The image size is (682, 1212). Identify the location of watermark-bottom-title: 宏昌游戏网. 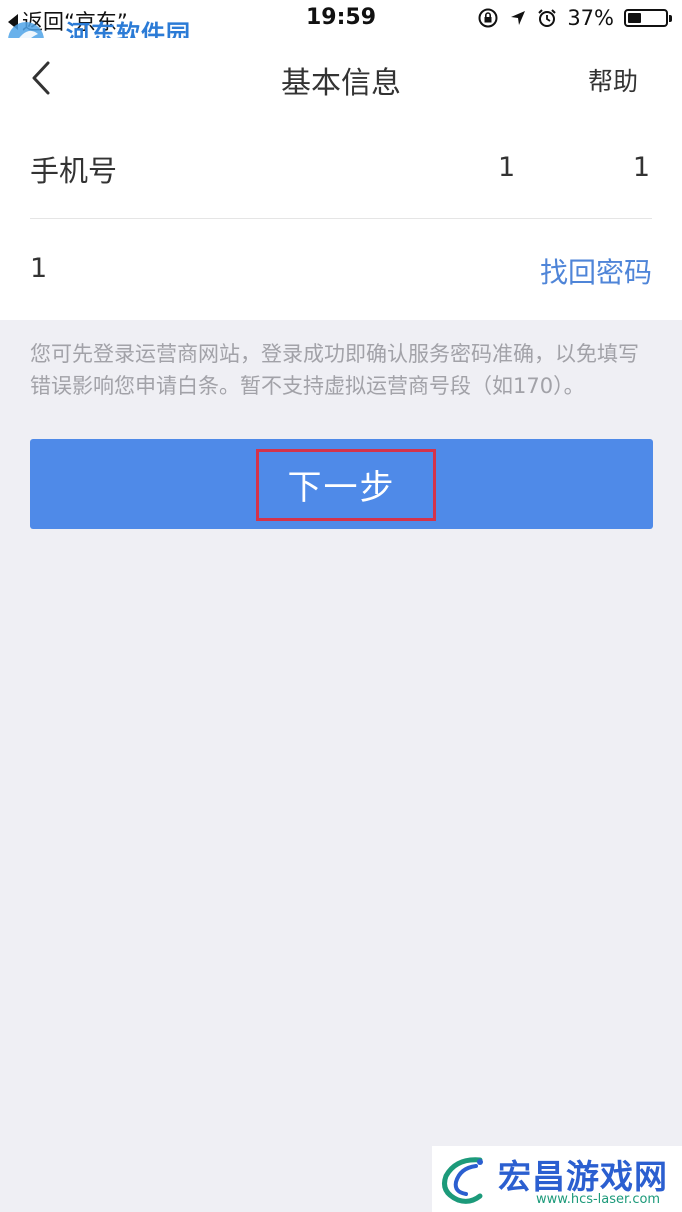
(583, 1176).